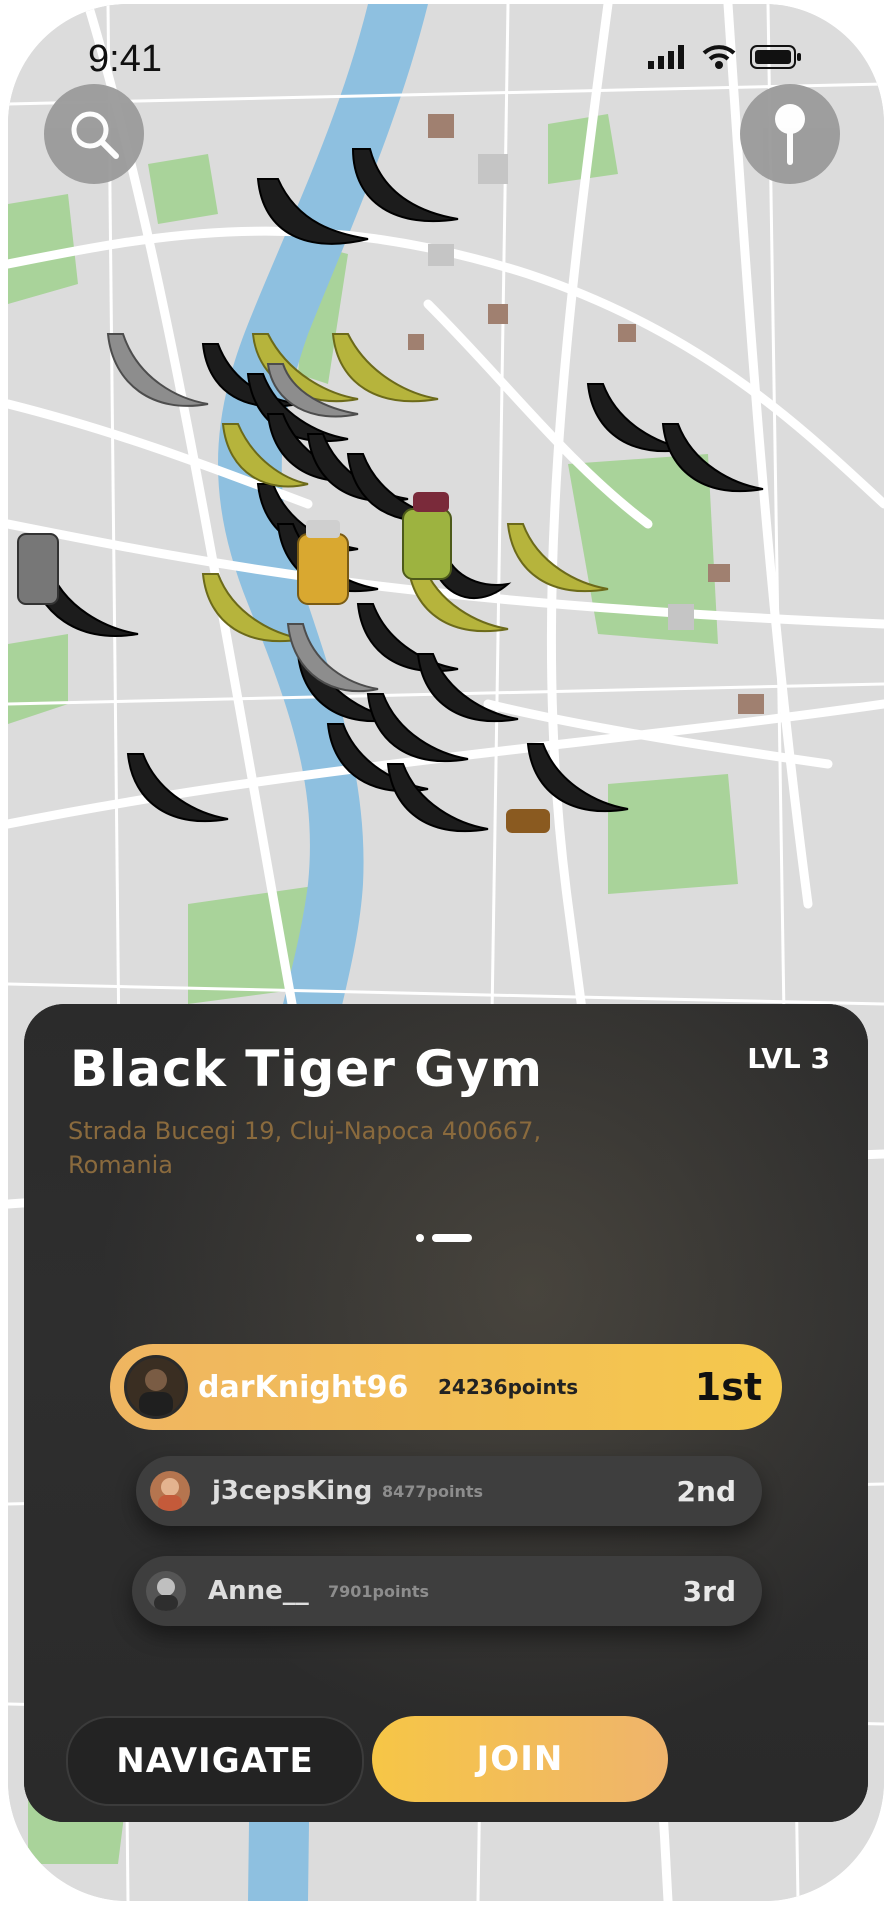 This screenshot has height=1905, width=892. What do you see at coordinates (788, 1058) in the screenshot?
I see `venue-level-badge: LVL 3` at bounding box center [788, 1058].